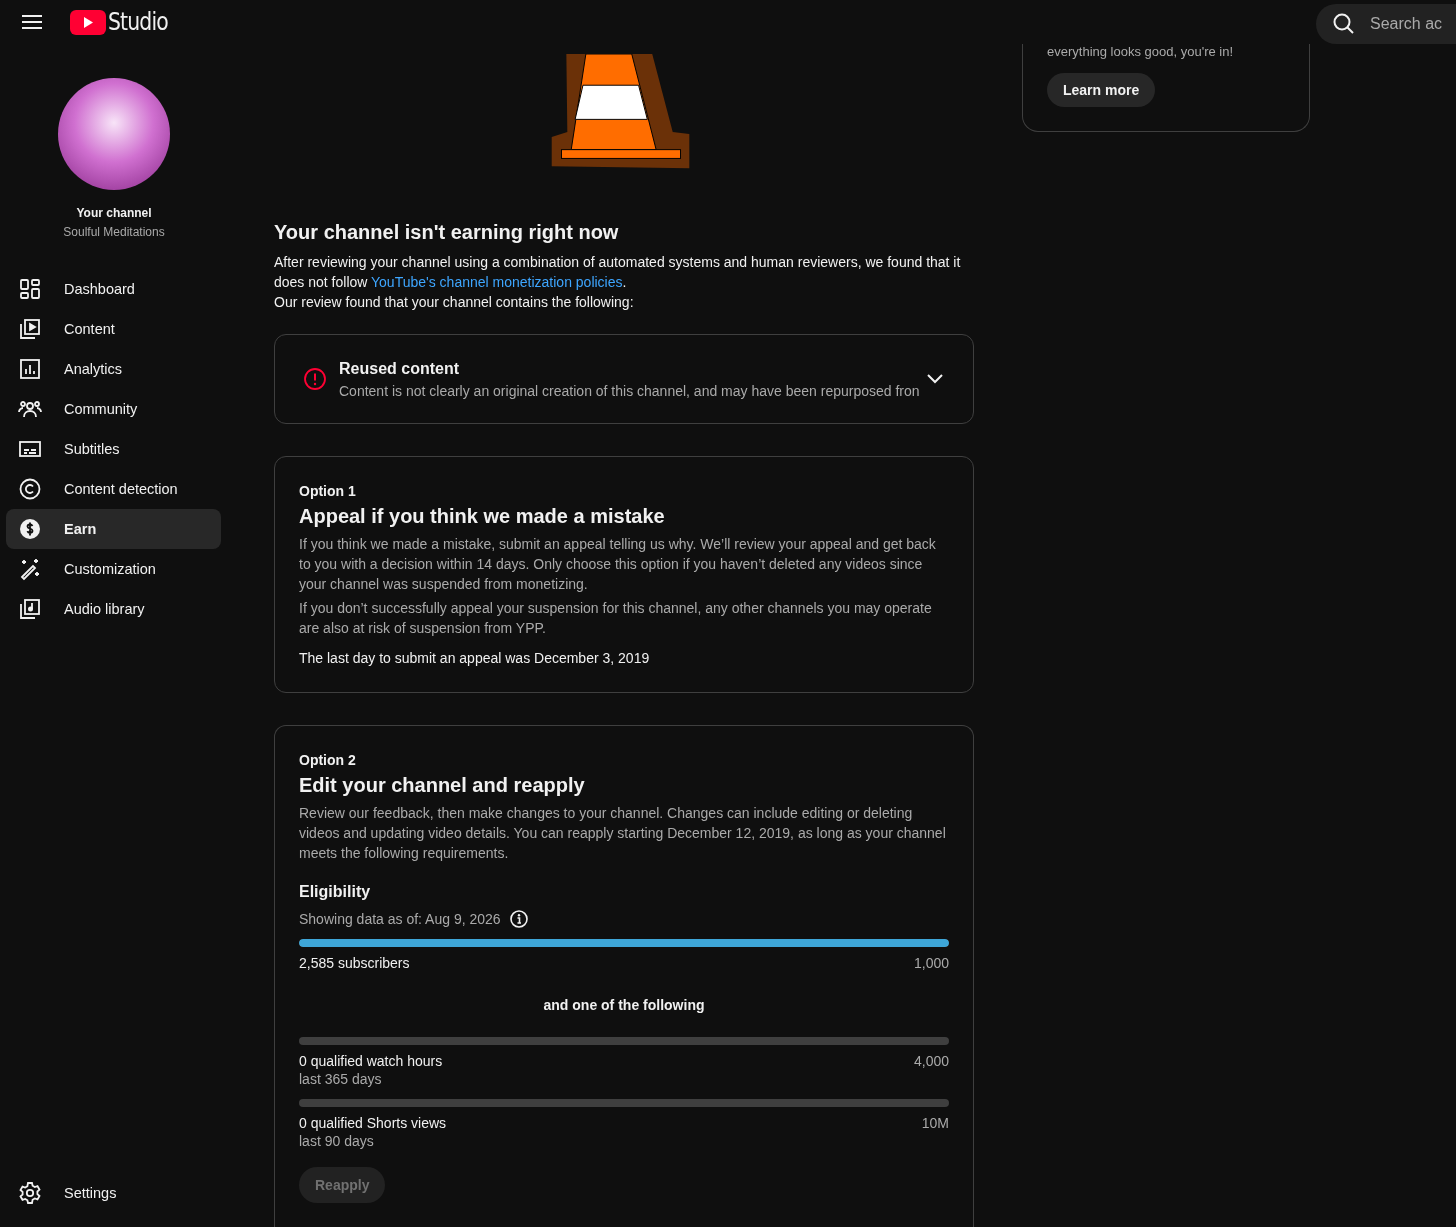 The width and height of the screenshot is (1456, 1227). What do you see at coordinates (1140, 51) in the screenshot?
I see `info-text: everything looks good, you're in!` at bounding box center [1140, 51].